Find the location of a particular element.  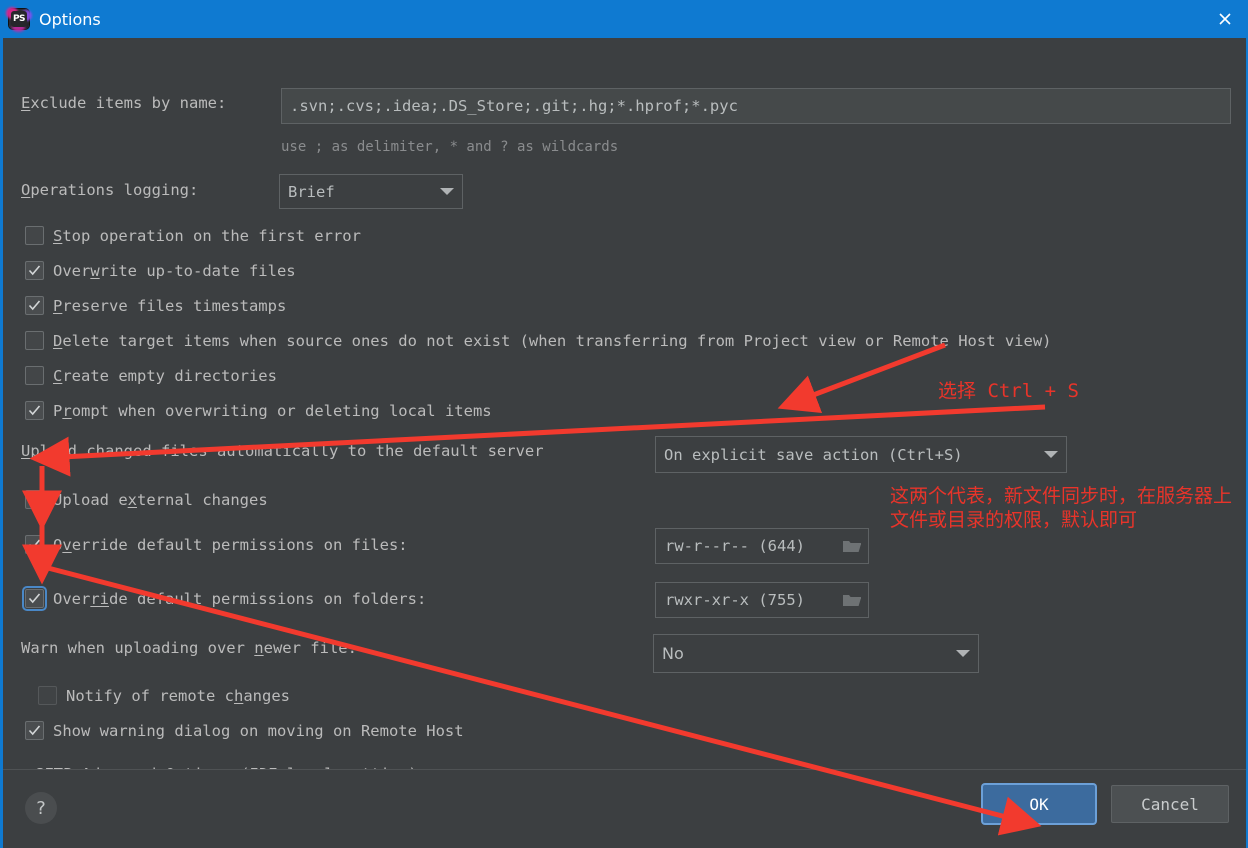

checkbox-stop-operation: Stop operation on the first error is located at coordinates (193, 235).